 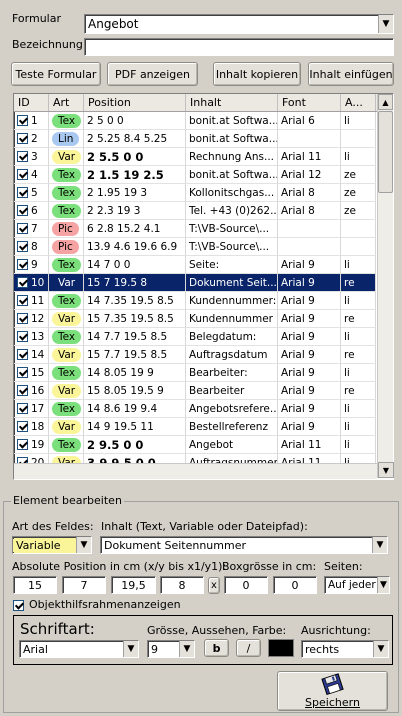 What do you see at coordinates (232, 102) in the screenshot?
I see `col-inhalt-header: Inhalt` at bounding box center [232, 102].